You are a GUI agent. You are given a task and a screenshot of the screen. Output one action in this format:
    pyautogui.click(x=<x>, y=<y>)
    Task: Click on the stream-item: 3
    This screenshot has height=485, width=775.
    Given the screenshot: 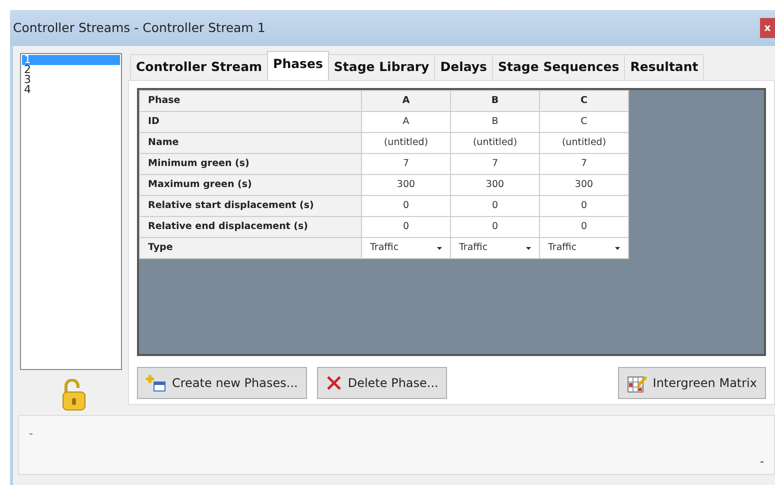 What is the action you would take?
    pyautogui.click(x=71, y=80)
    